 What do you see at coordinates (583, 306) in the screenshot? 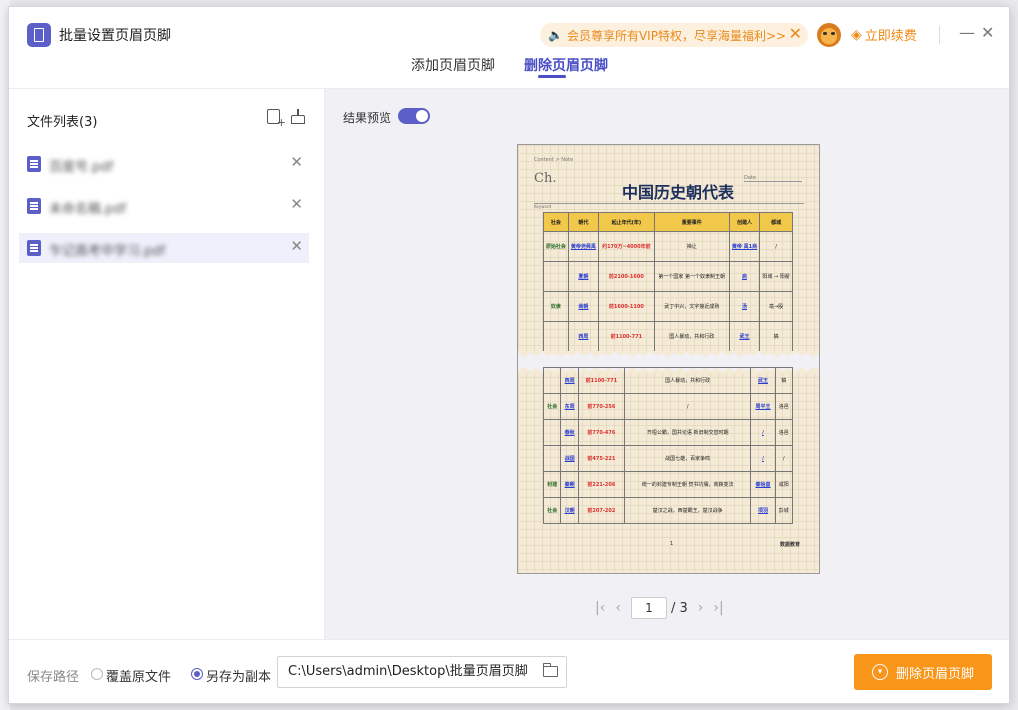
I see `table-cell: 商朝` at bounding box center [583, 306].